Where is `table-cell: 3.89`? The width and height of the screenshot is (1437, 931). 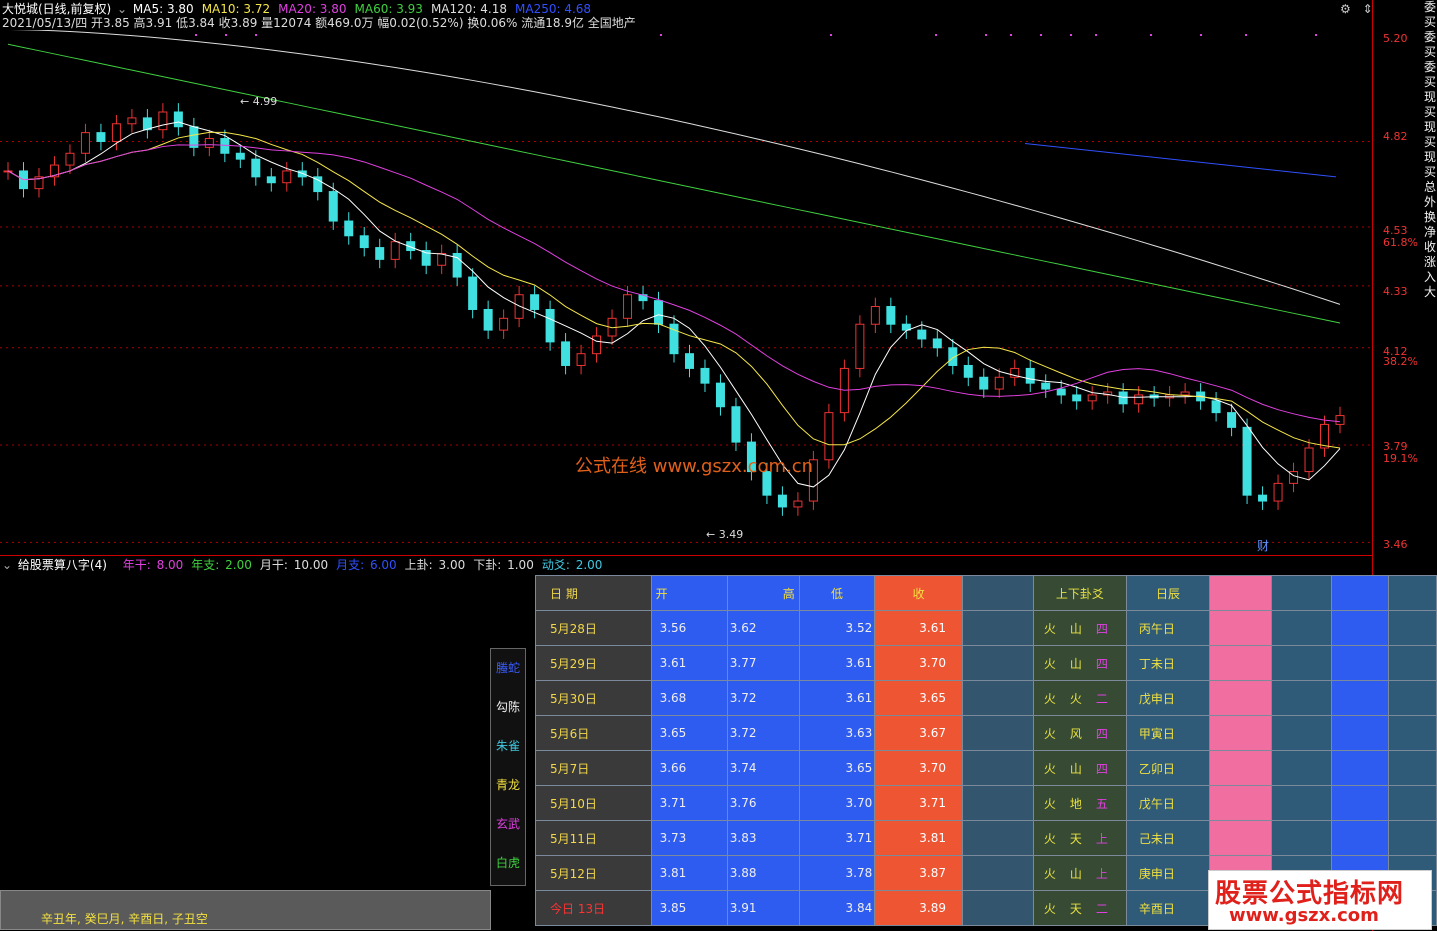 table-cell: 3.89 is located at coordinates (918, 908).